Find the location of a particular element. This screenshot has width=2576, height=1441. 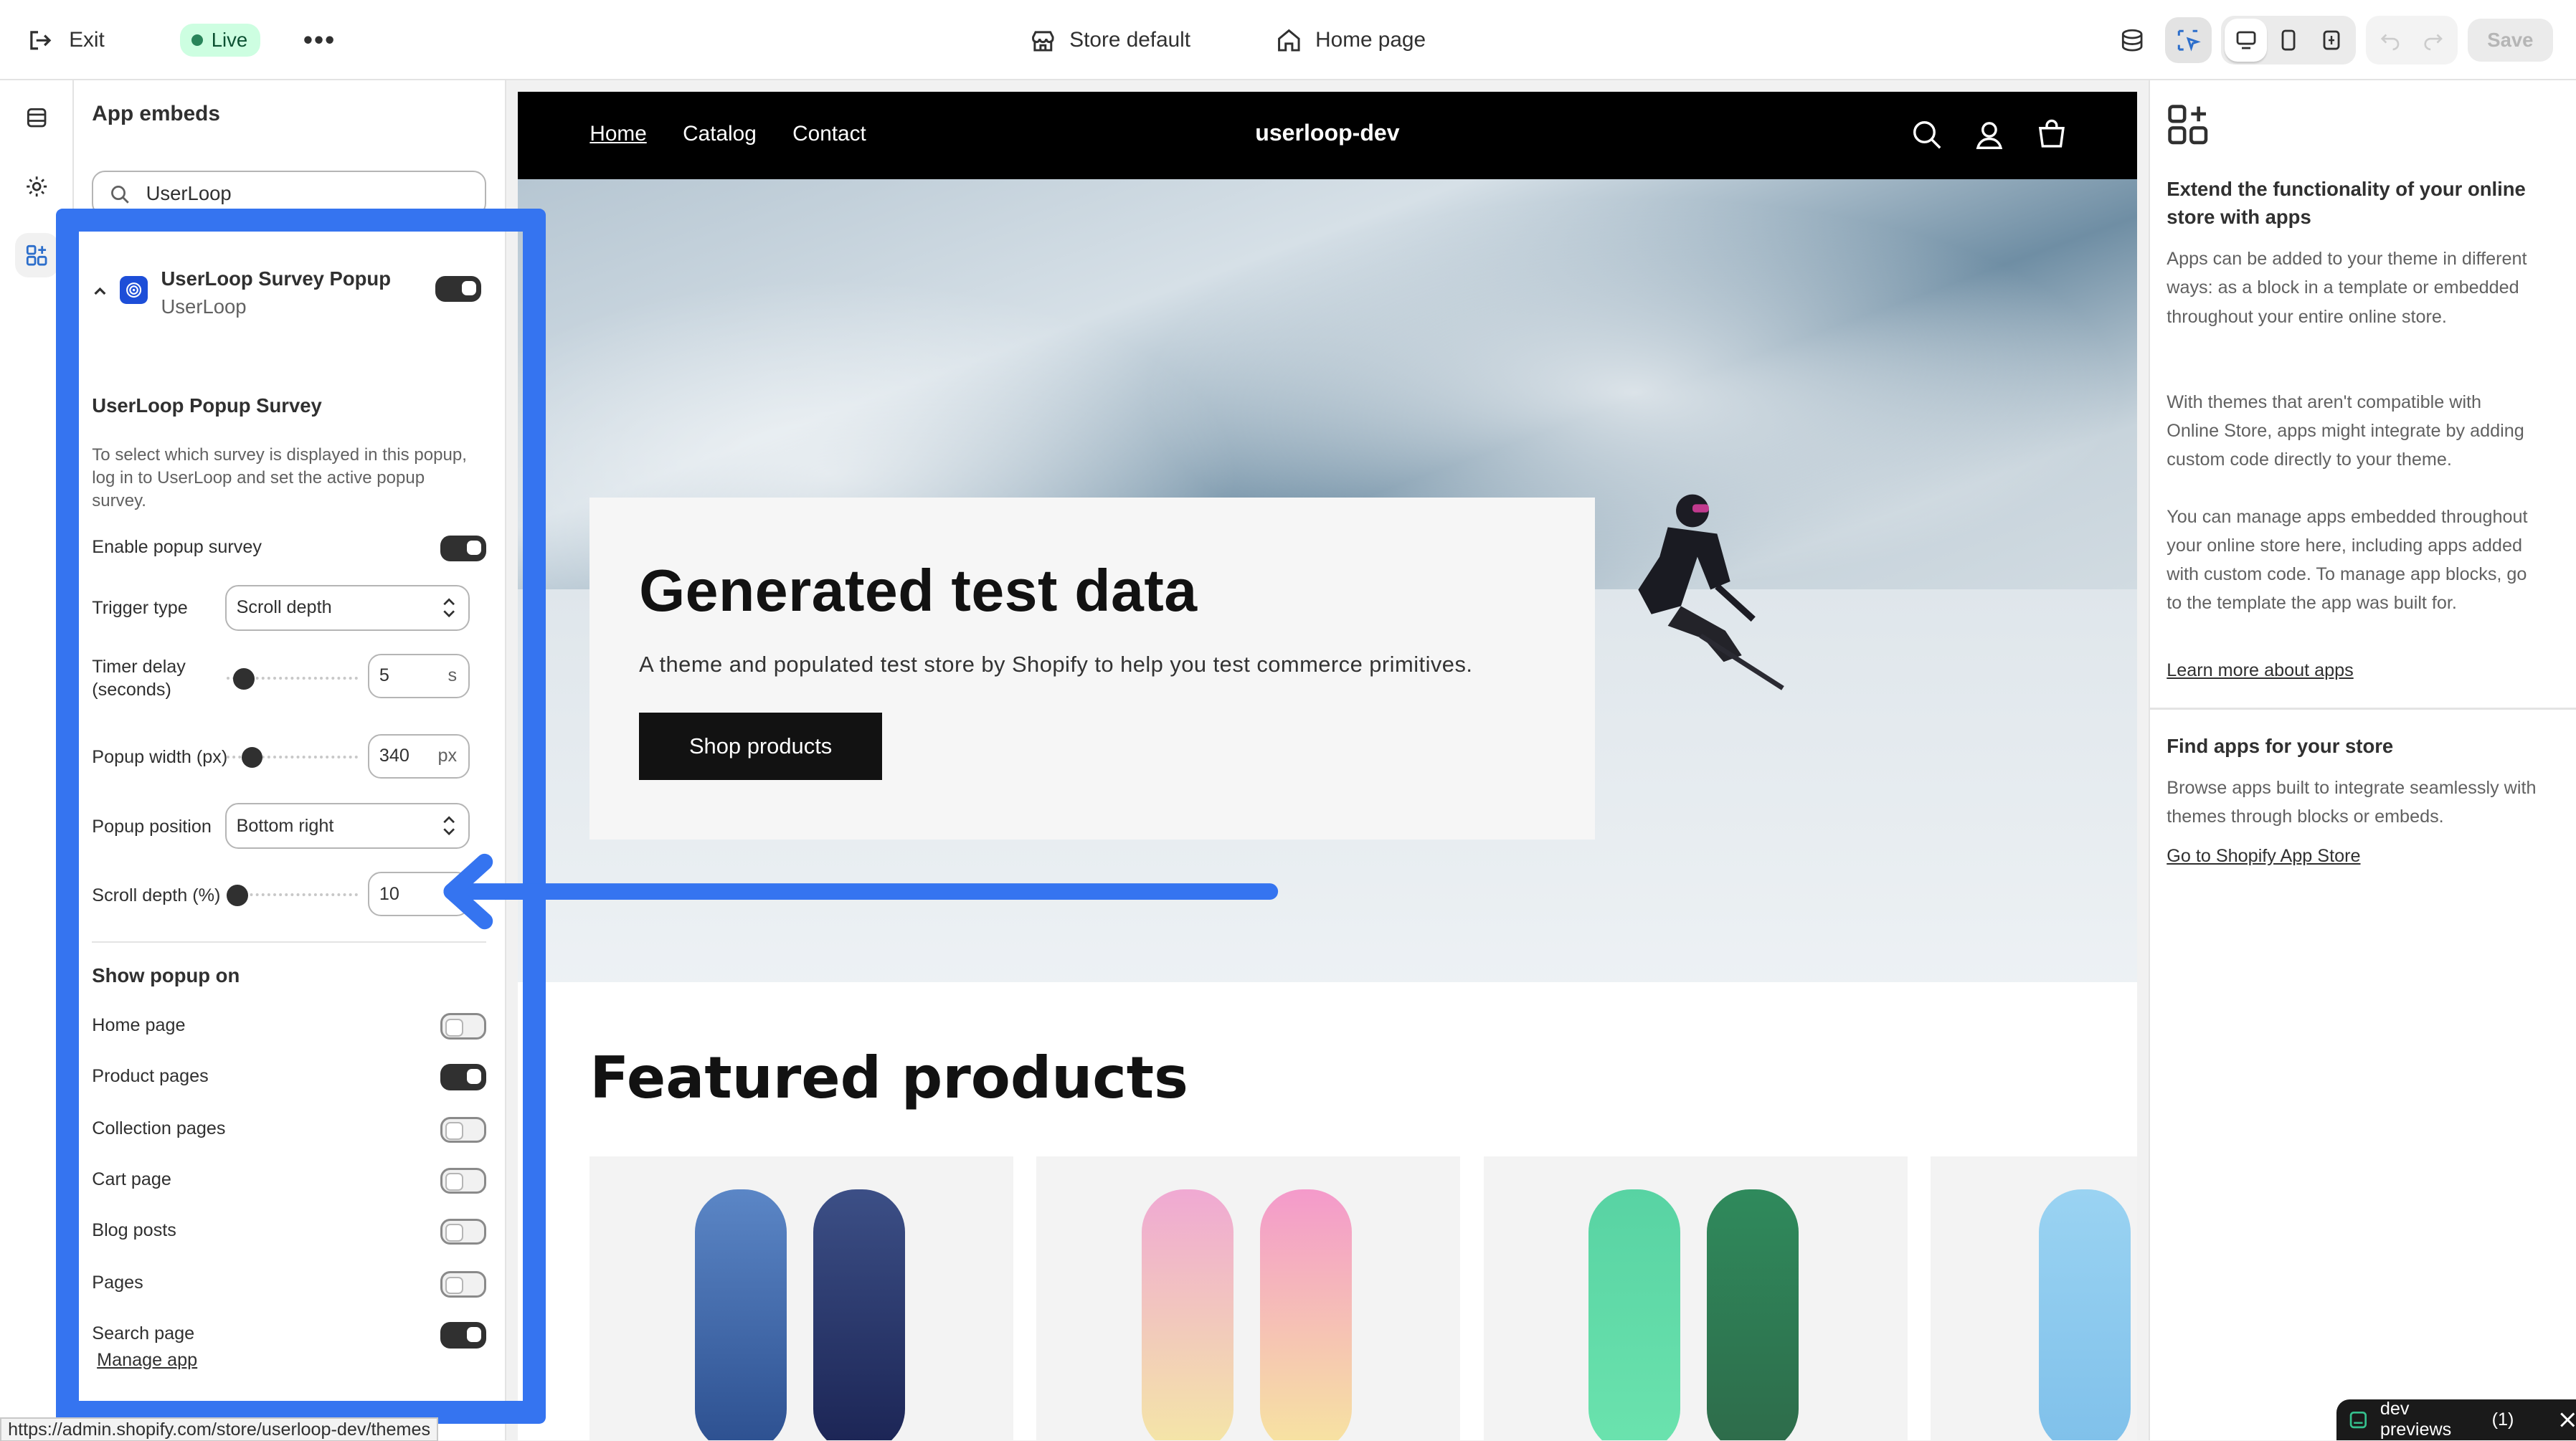

page-selector: Home page is located at coordinates (1351, 40).